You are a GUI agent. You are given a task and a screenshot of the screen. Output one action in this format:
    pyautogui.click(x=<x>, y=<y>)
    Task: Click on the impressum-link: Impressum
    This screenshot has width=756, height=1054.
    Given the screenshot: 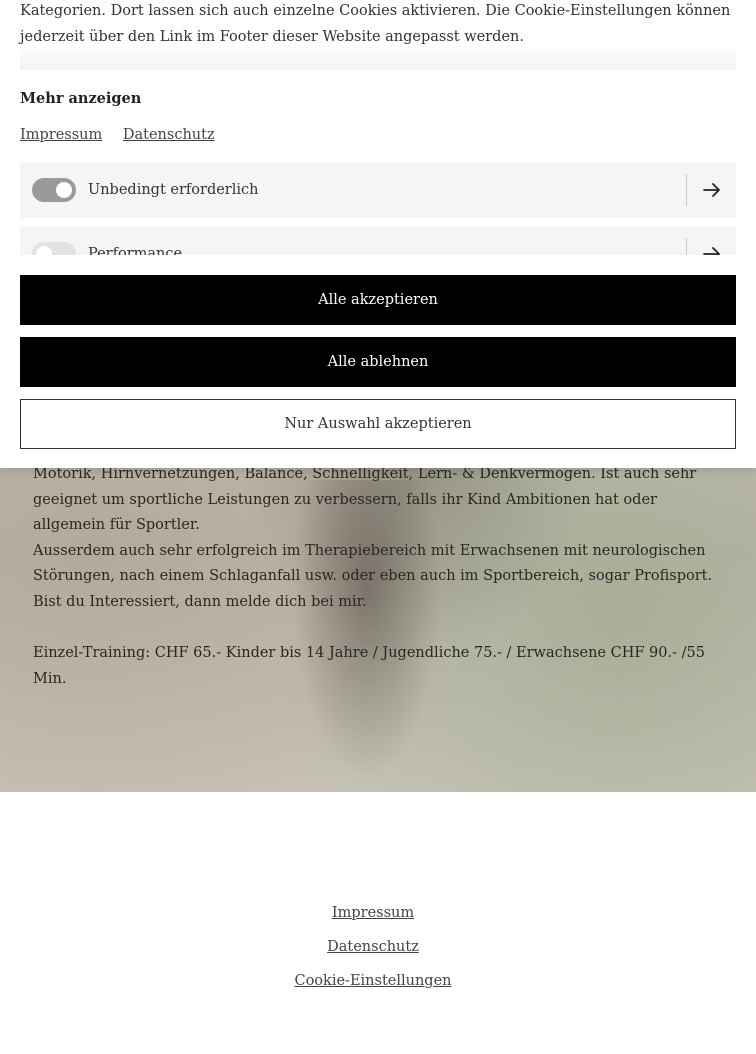 What is the action you would take?
    pyautogui.click(x=61, y=135)
    